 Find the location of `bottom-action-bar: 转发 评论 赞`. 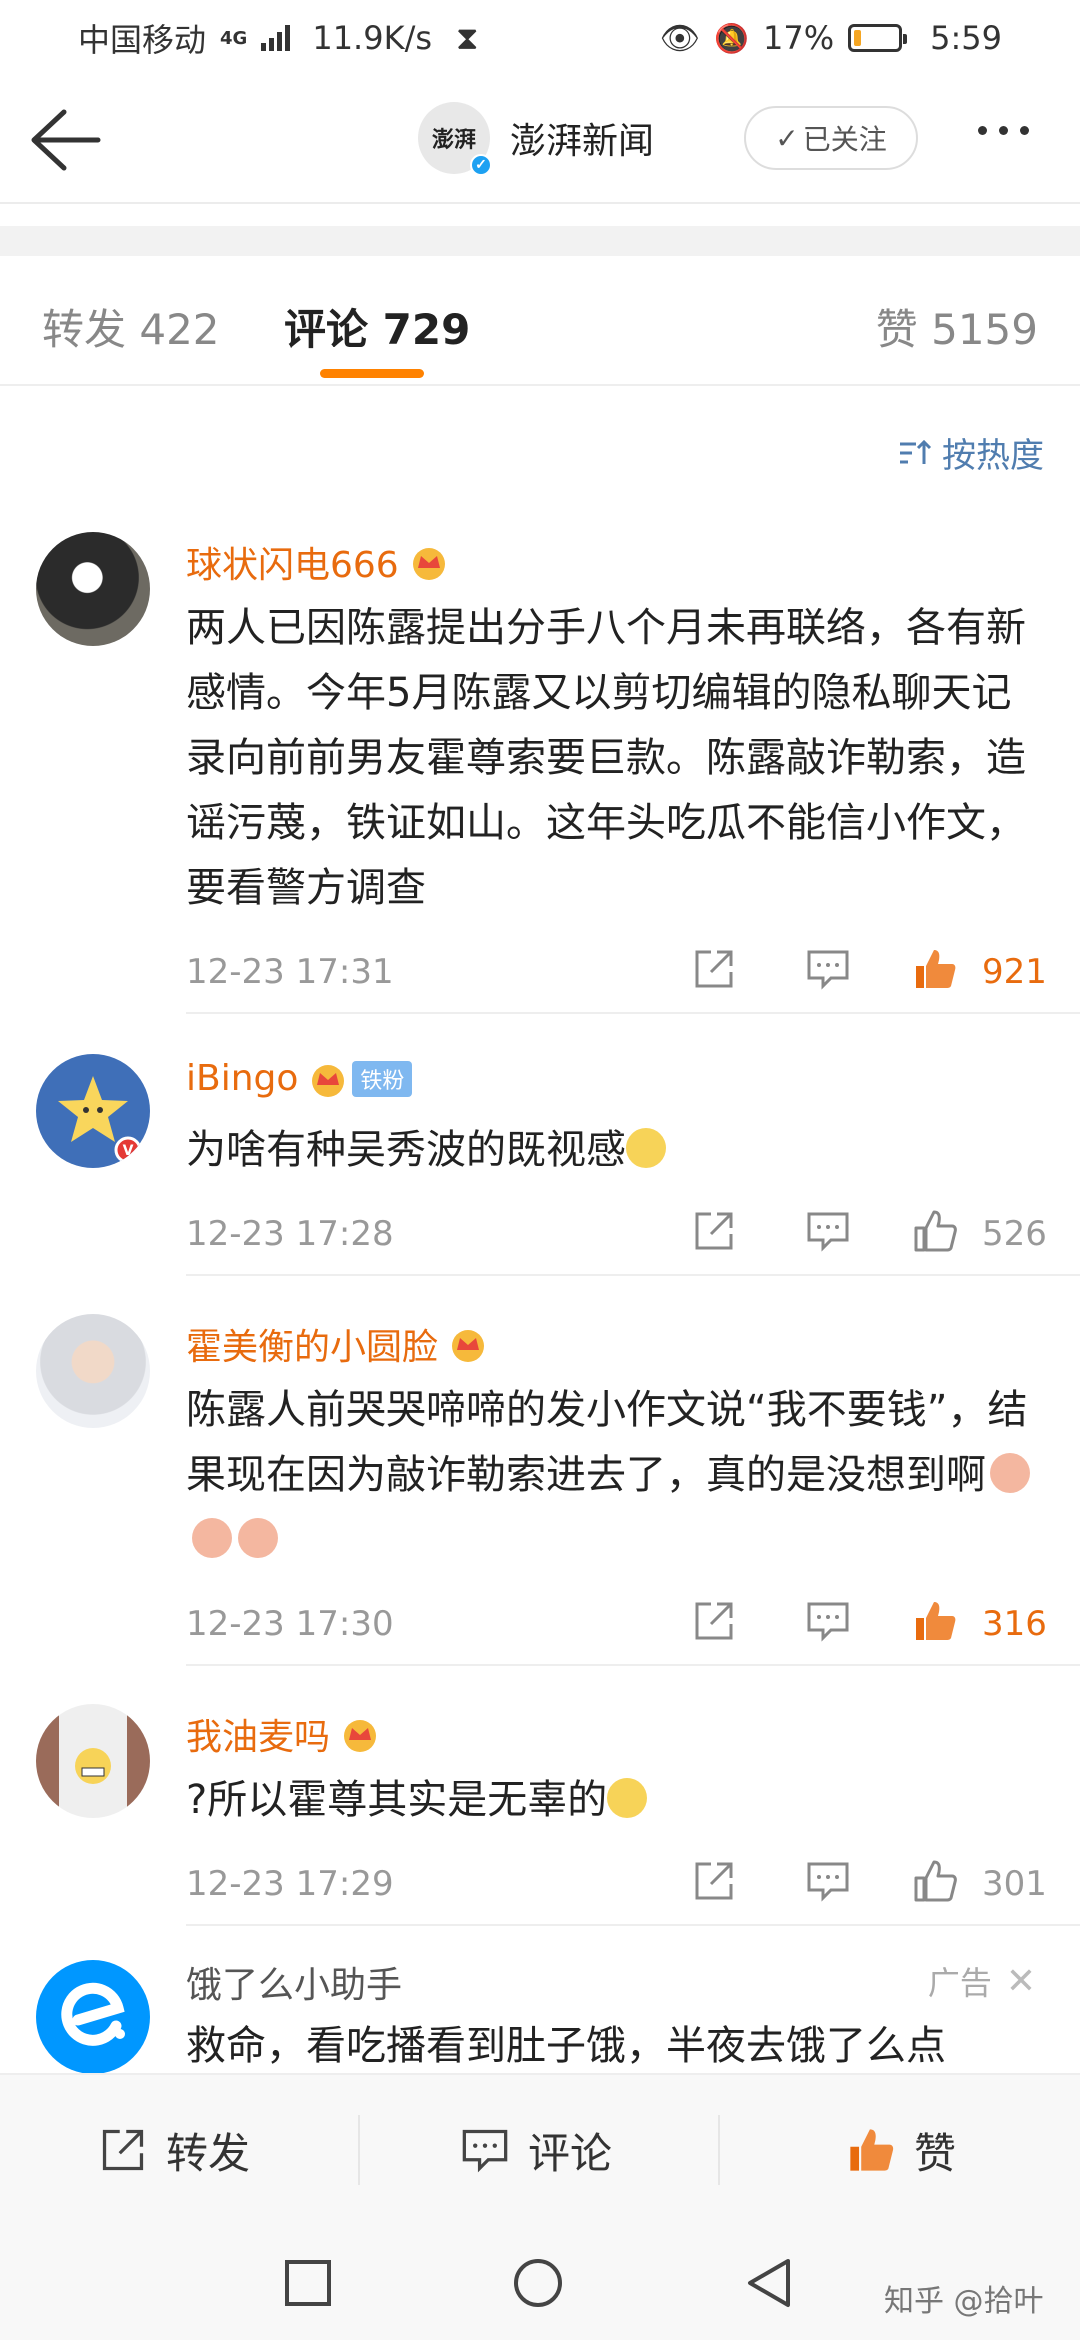

bottom-action-bar: 转发 评论 赞 is located at coordinates (540, 2148).